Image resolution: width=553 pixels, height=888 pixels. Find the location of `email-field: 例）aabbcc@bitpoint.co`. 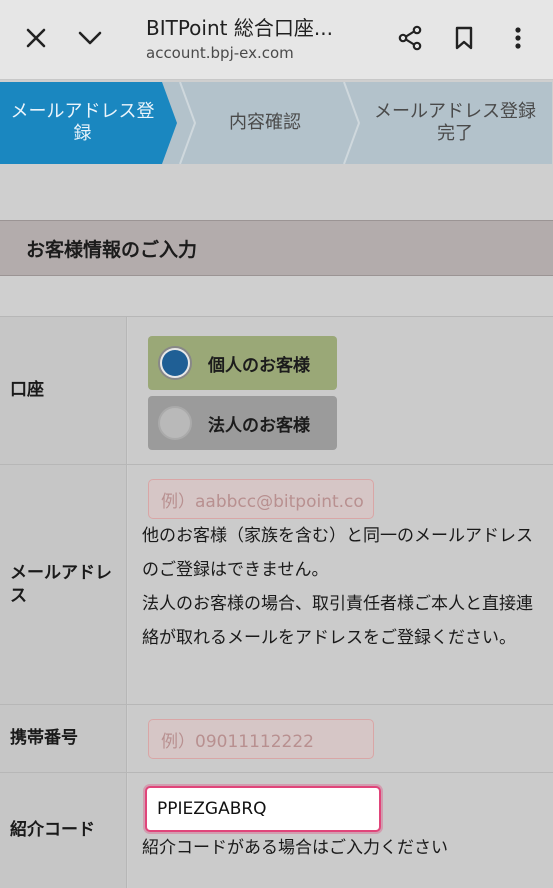

email-field: 例）aabbcc@bitpoint.co is located at coordinates (261, 499).